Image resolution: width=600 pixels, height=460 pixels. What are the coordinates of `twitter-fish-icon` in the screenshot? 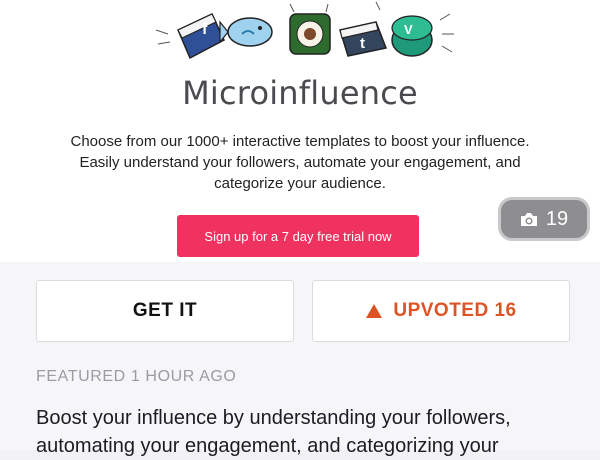 It's located at (246, 32).